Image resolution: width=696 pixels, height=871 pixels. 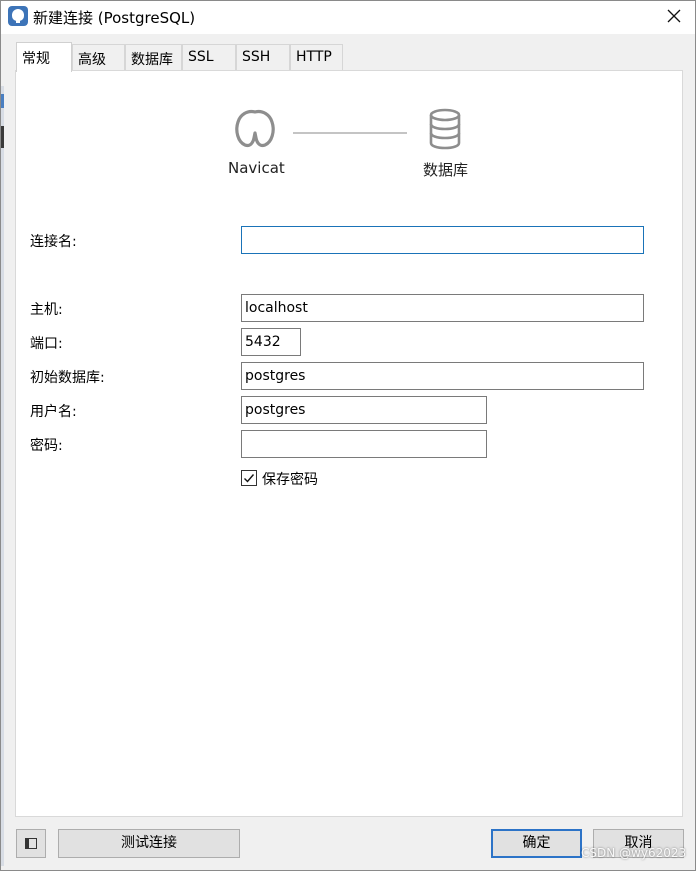 I want to click on username-input: postgres, so click(x=364, y=410).